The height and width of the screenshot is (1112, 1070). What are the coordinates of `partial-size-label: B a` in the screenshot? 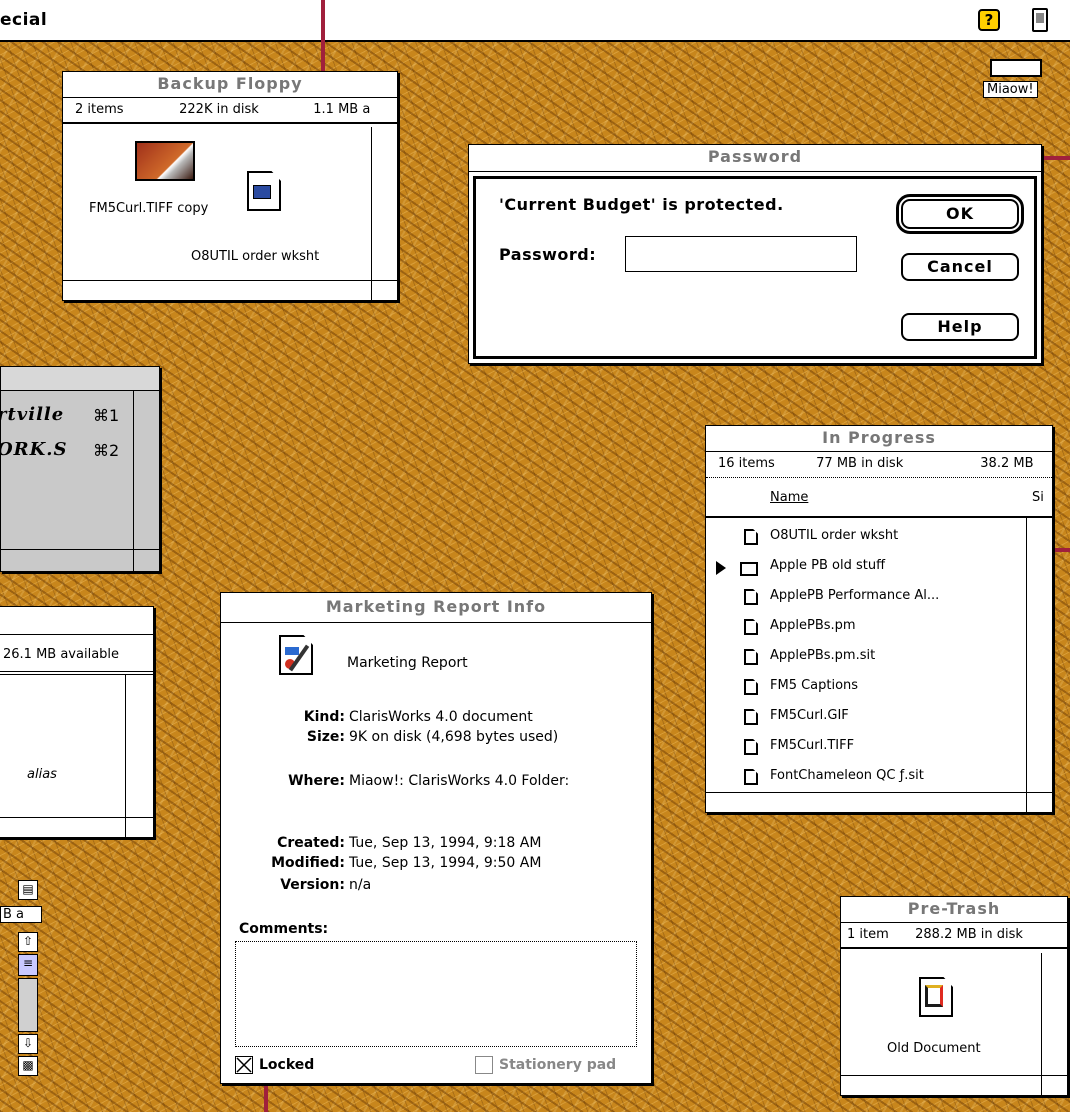 It's located at (21, 914).